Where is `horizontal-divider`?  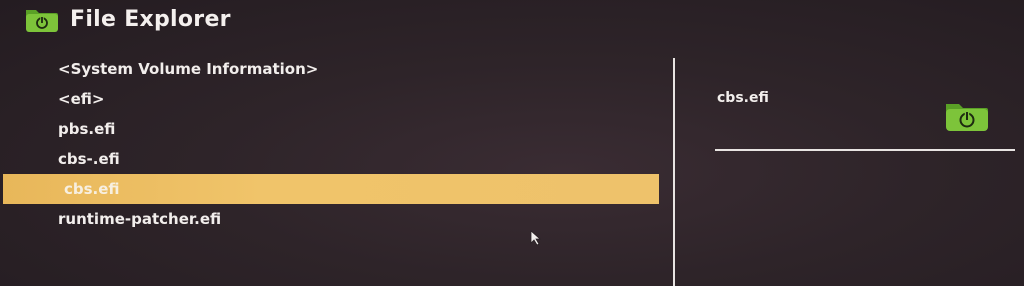 horizontal-divider is located at coordinates (865, 150).